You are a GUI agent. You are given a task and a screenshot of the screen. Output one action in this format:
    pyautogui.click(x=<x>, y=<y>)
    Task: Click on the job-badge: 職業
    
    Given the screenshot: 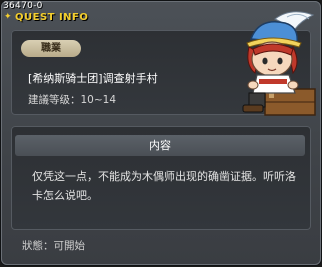 What is the action you would take?
    pyautogui.click(x=51, y=48)
    